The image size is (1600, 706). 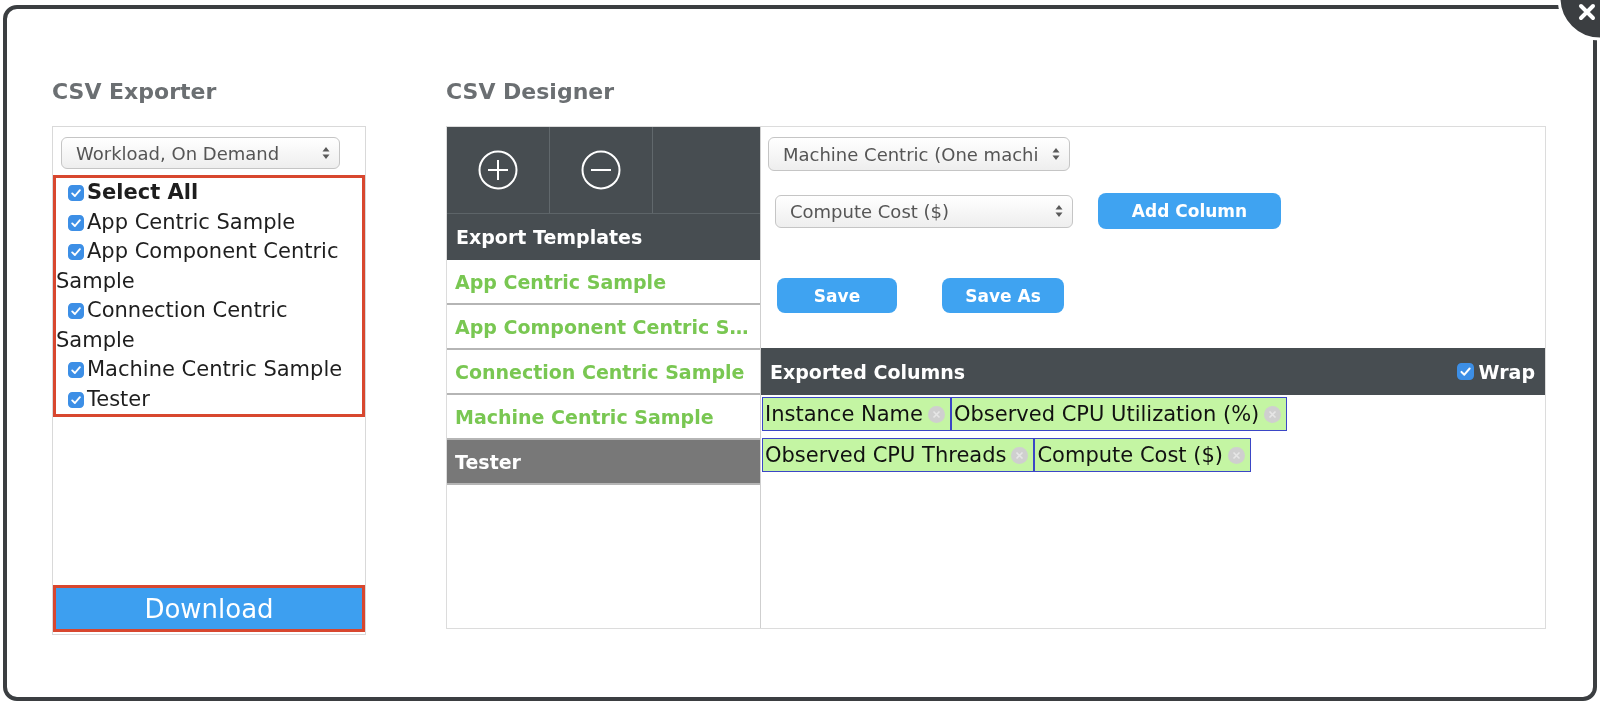 I want to click on section-title: CSV Designer, so click(x=531, y=92).